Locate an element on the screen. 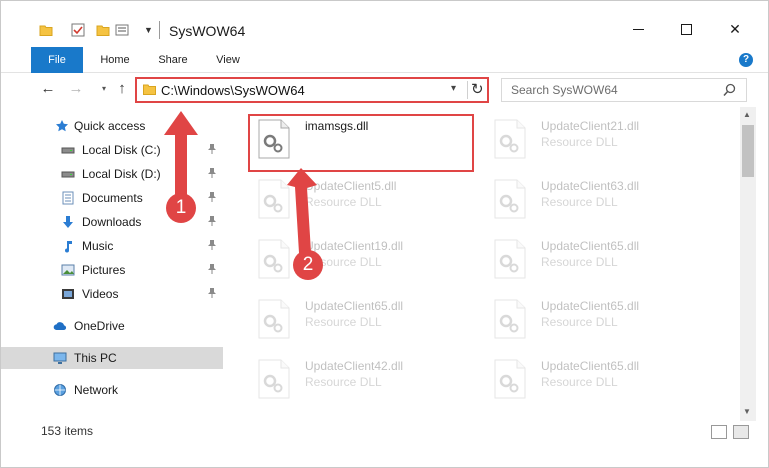 This screenshot has width=769, height=468. tab-file: File is located at coordinates (57, 60).